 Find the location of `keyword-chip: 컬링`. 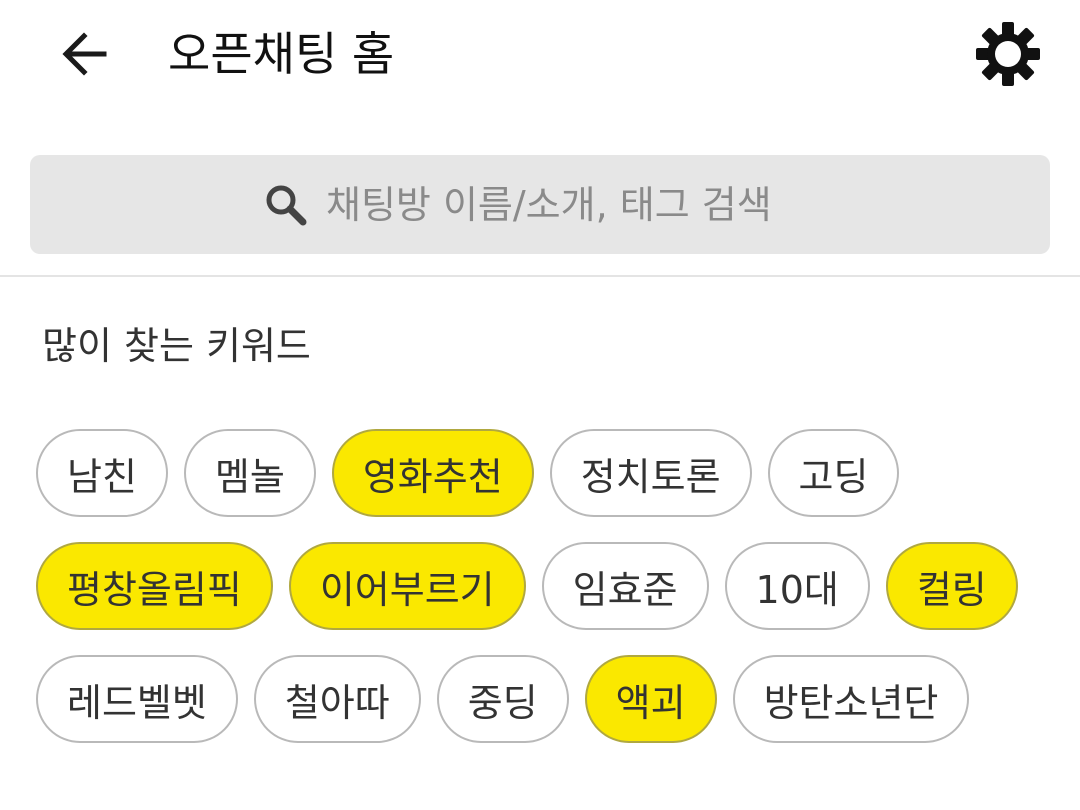

keyword-chip: 컬링 is located at coordinates (951, 586).